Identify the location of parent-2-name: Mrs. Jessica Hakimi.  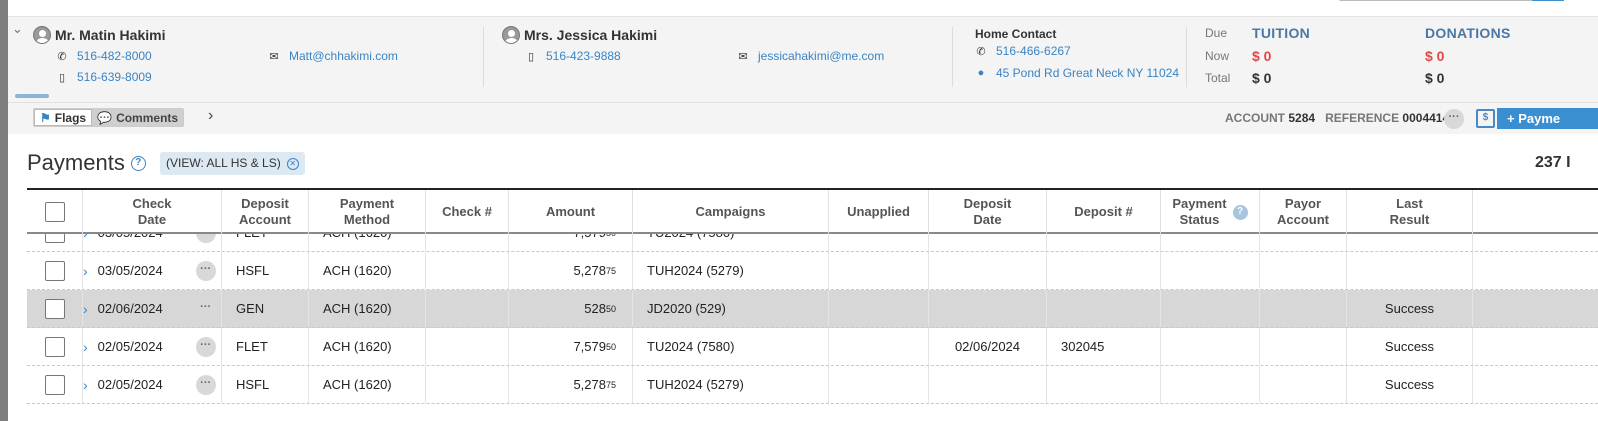
(579, 35).